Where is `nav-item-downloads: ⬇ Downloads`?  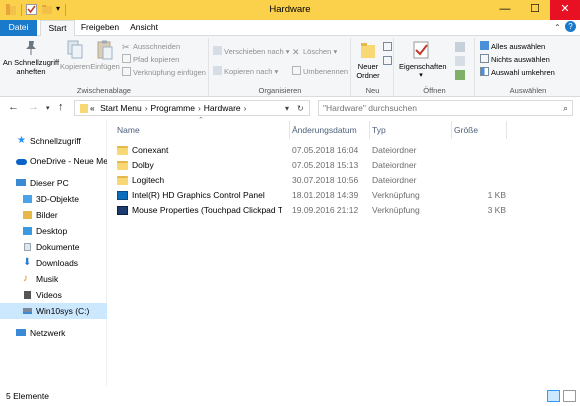
nav-item-downloads: ⬇ Downloads is located at coordinates (53, 263).